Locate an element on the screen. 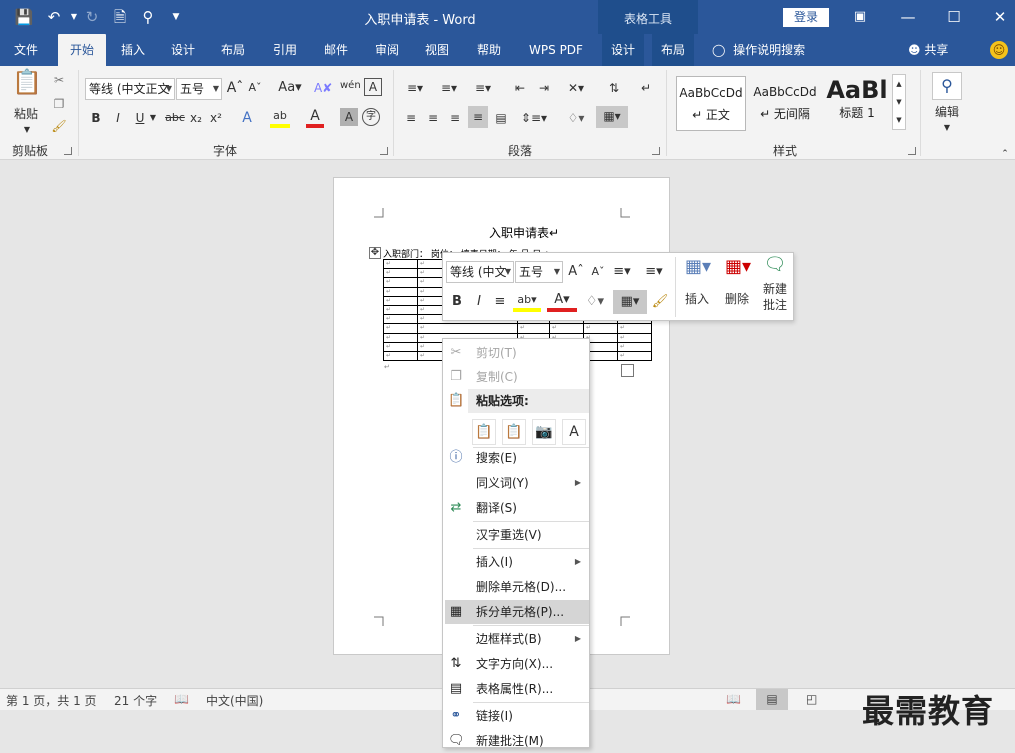 The height and width of the screenshot is (753, 1015). mini-shrink-font-icon: Aˇ is located at coordinates (598, 272).